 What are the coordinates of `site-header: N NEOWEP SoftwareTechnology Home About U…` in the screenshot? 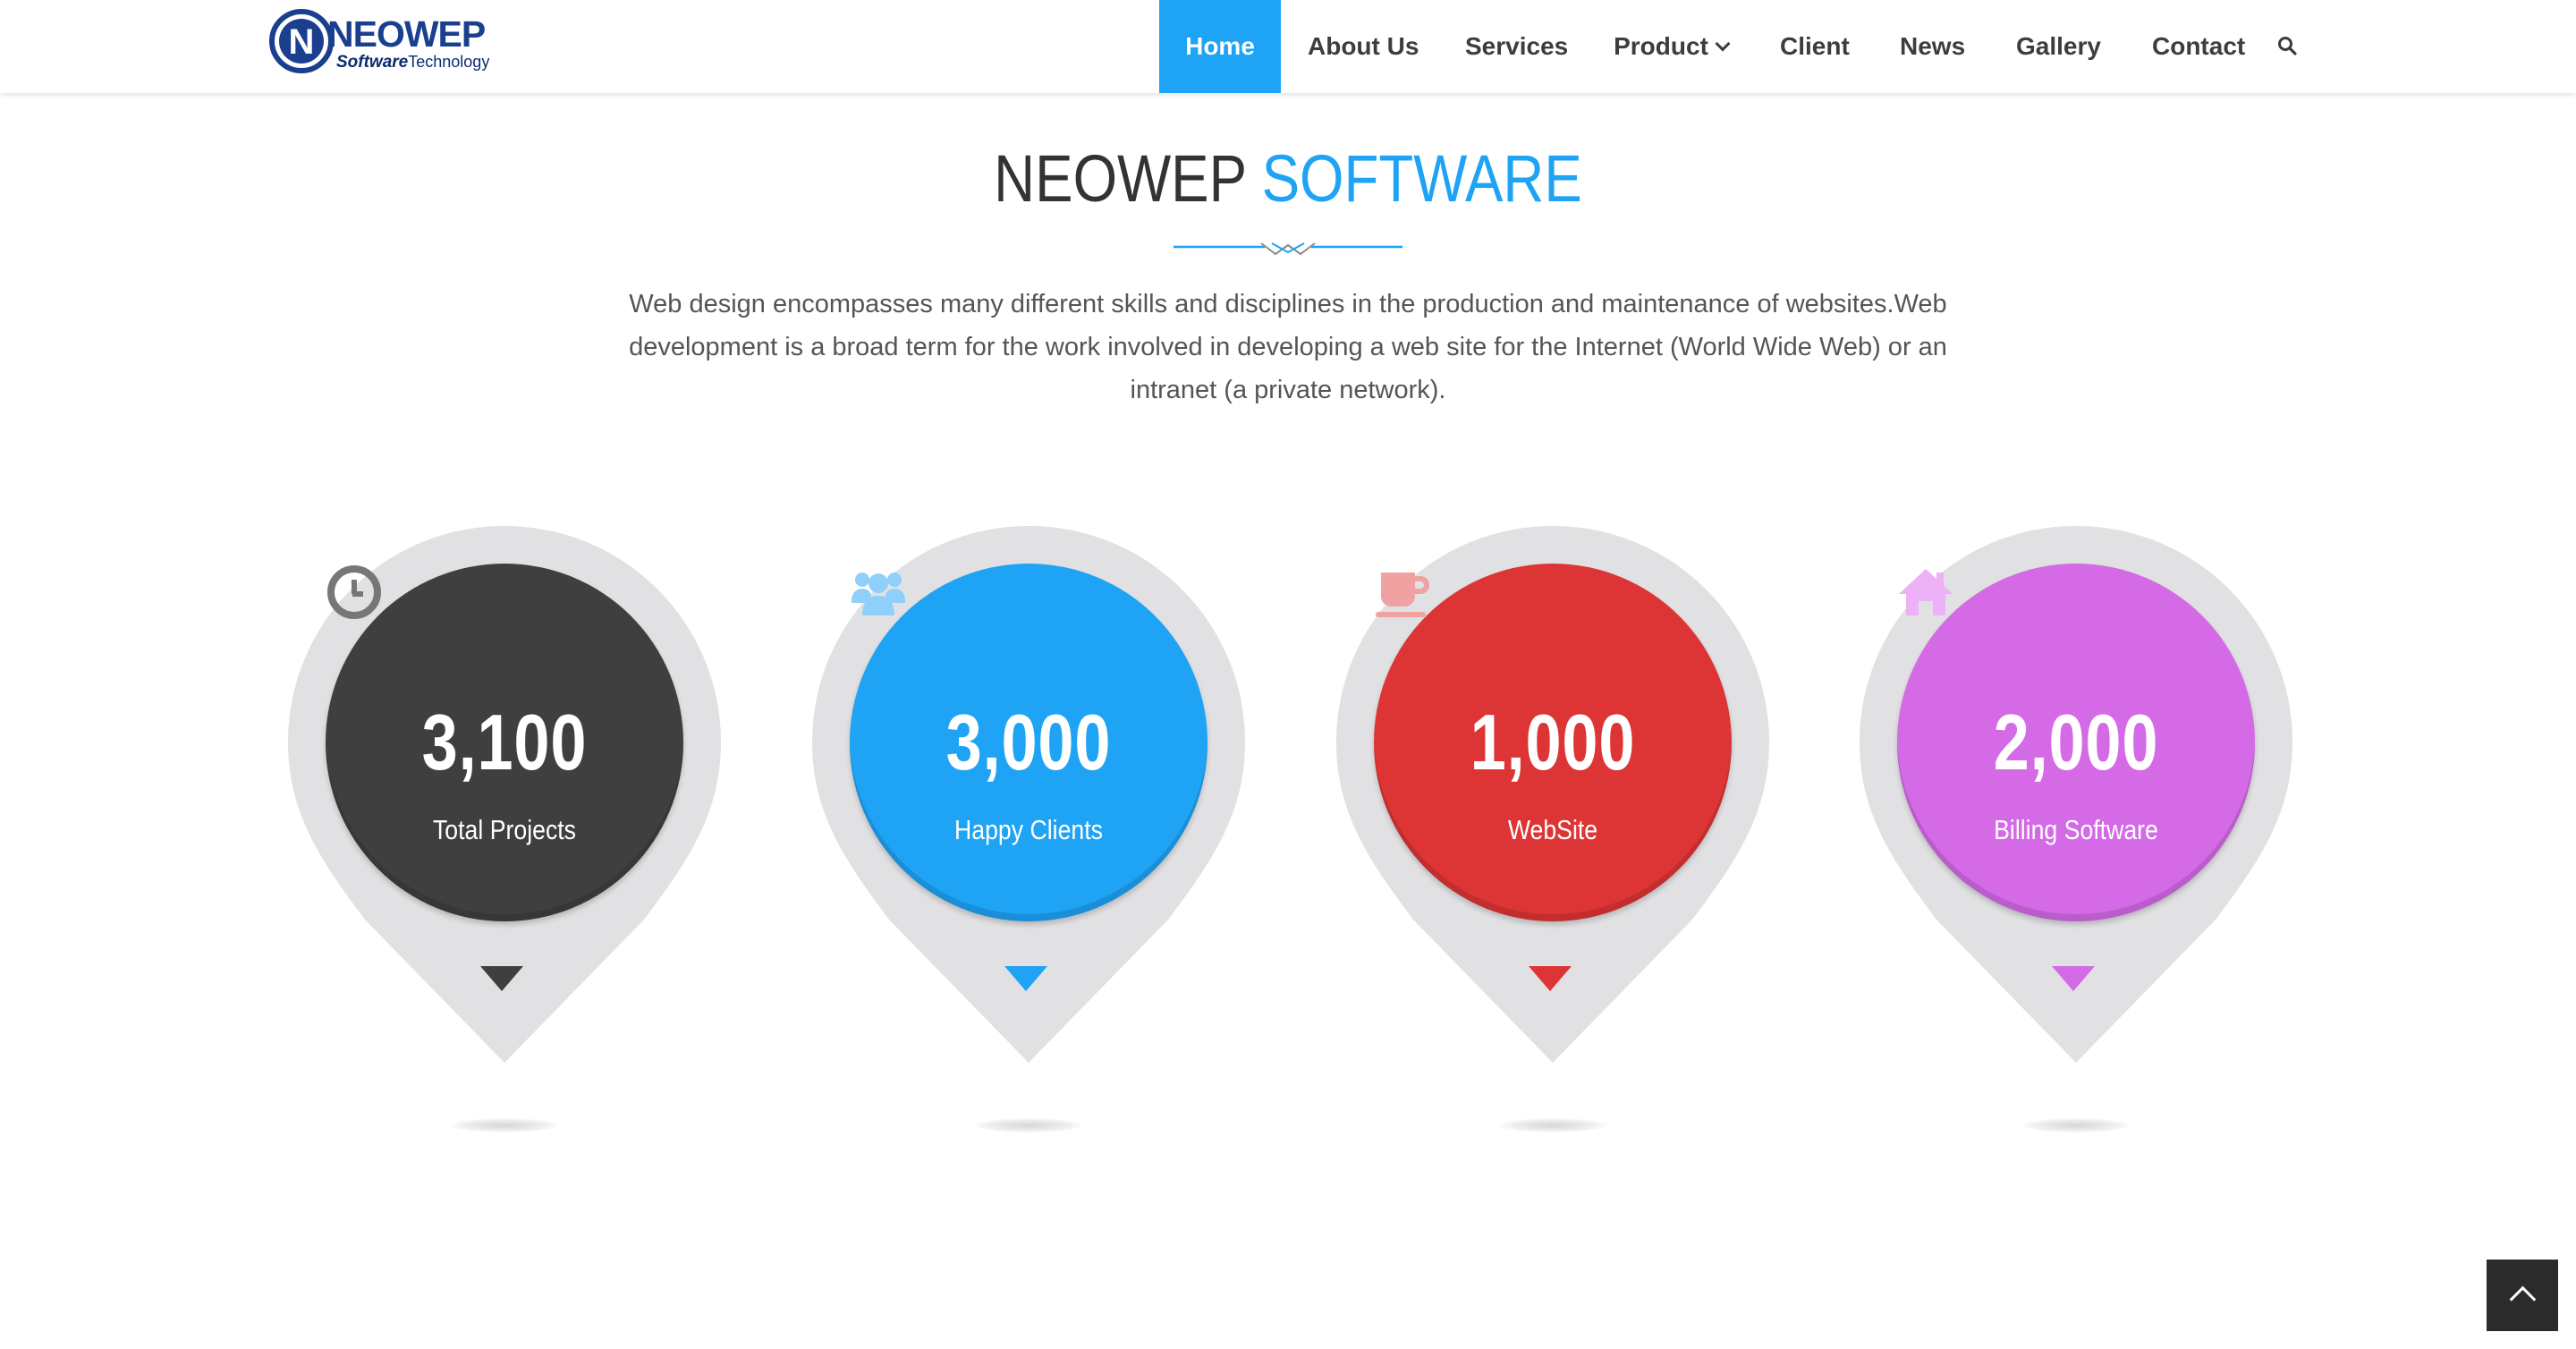 It's located at (1288, 46).